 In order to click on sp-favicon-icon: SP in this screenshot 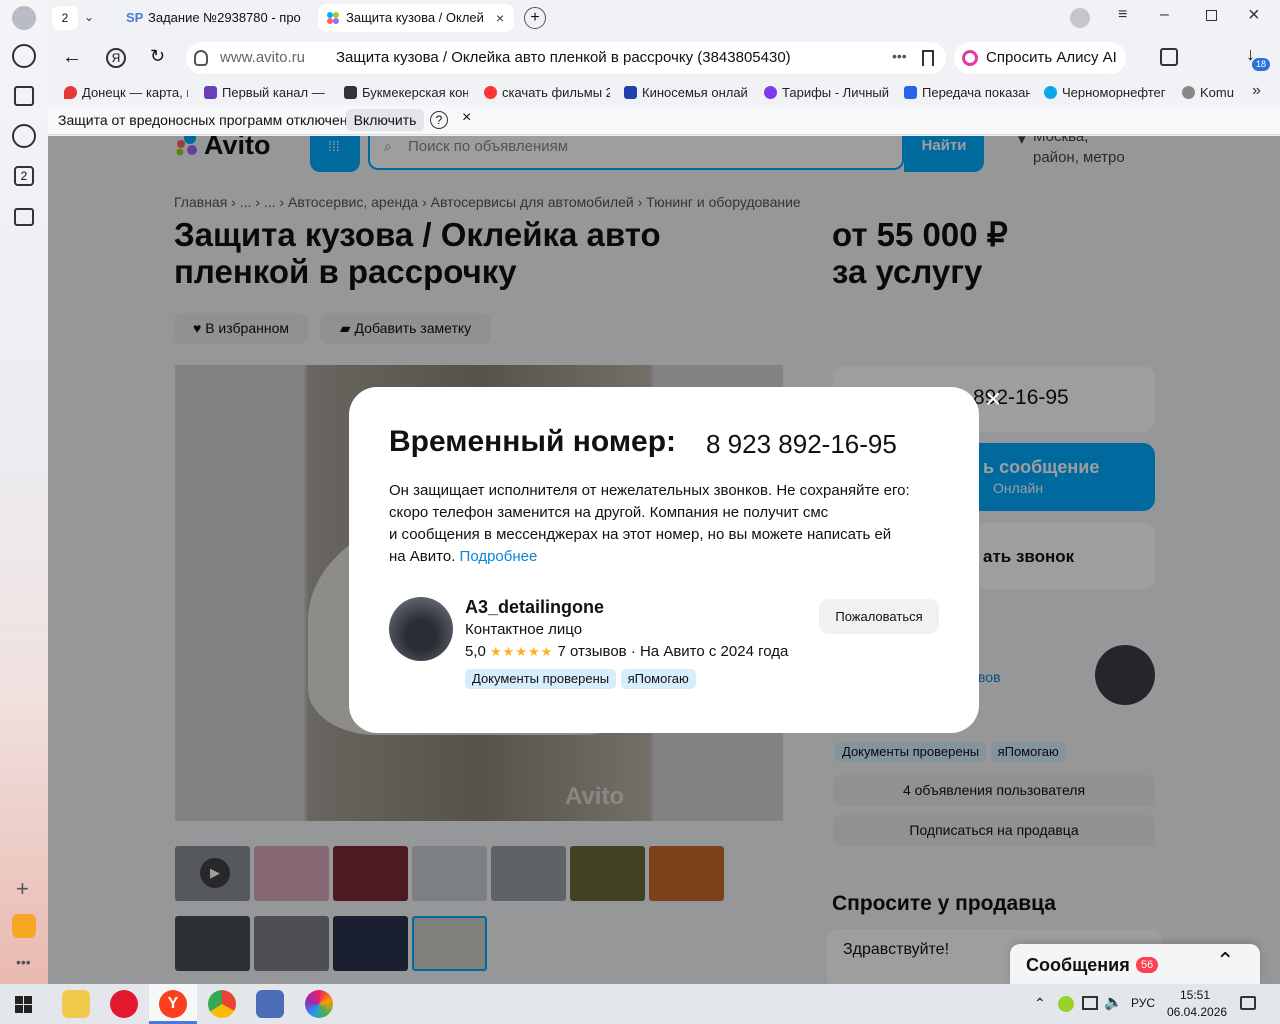, I will do `click(135, 17)`.